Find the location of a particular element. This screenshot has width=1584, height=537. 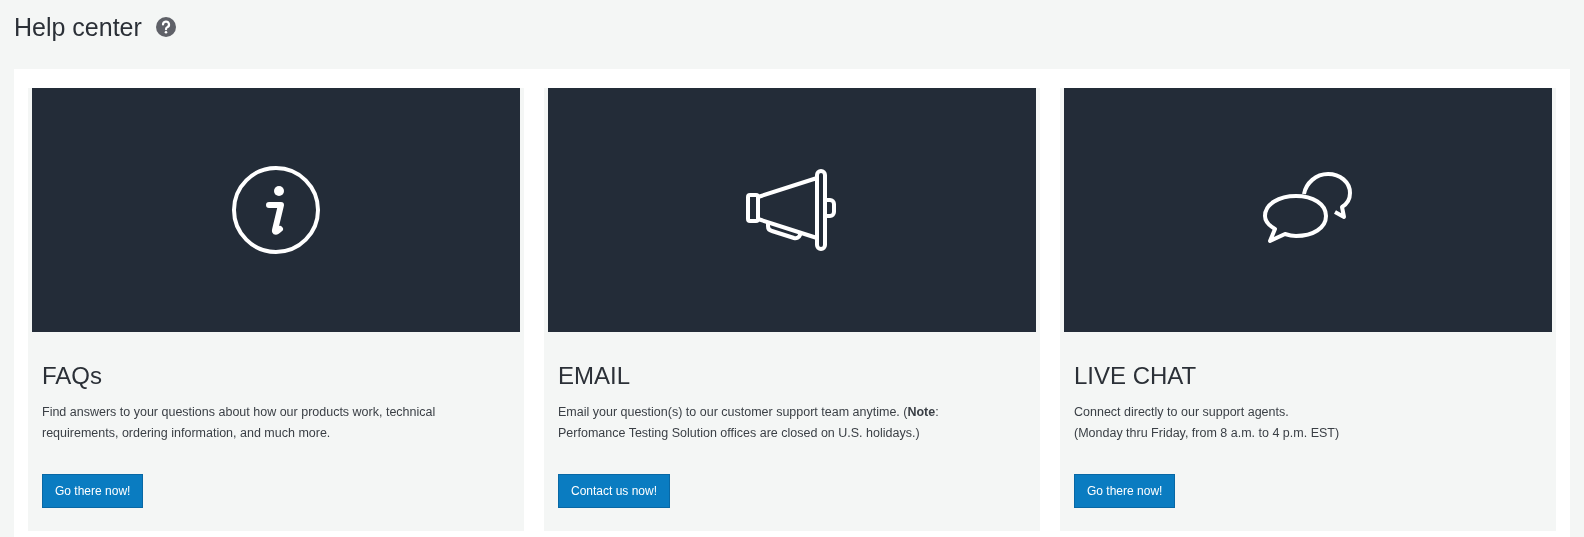

megaphone-icon is located at coordinates (792, 210).